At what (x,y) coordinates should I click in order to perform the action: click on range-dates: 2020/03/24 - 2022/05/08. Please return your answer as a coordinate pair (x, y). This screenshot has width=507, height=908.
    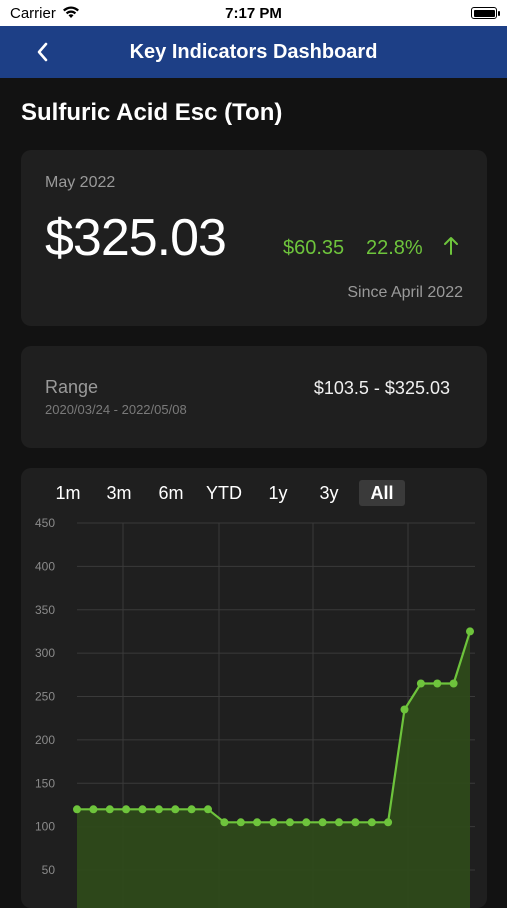
    Looking at the image, I should click on (116, 409).